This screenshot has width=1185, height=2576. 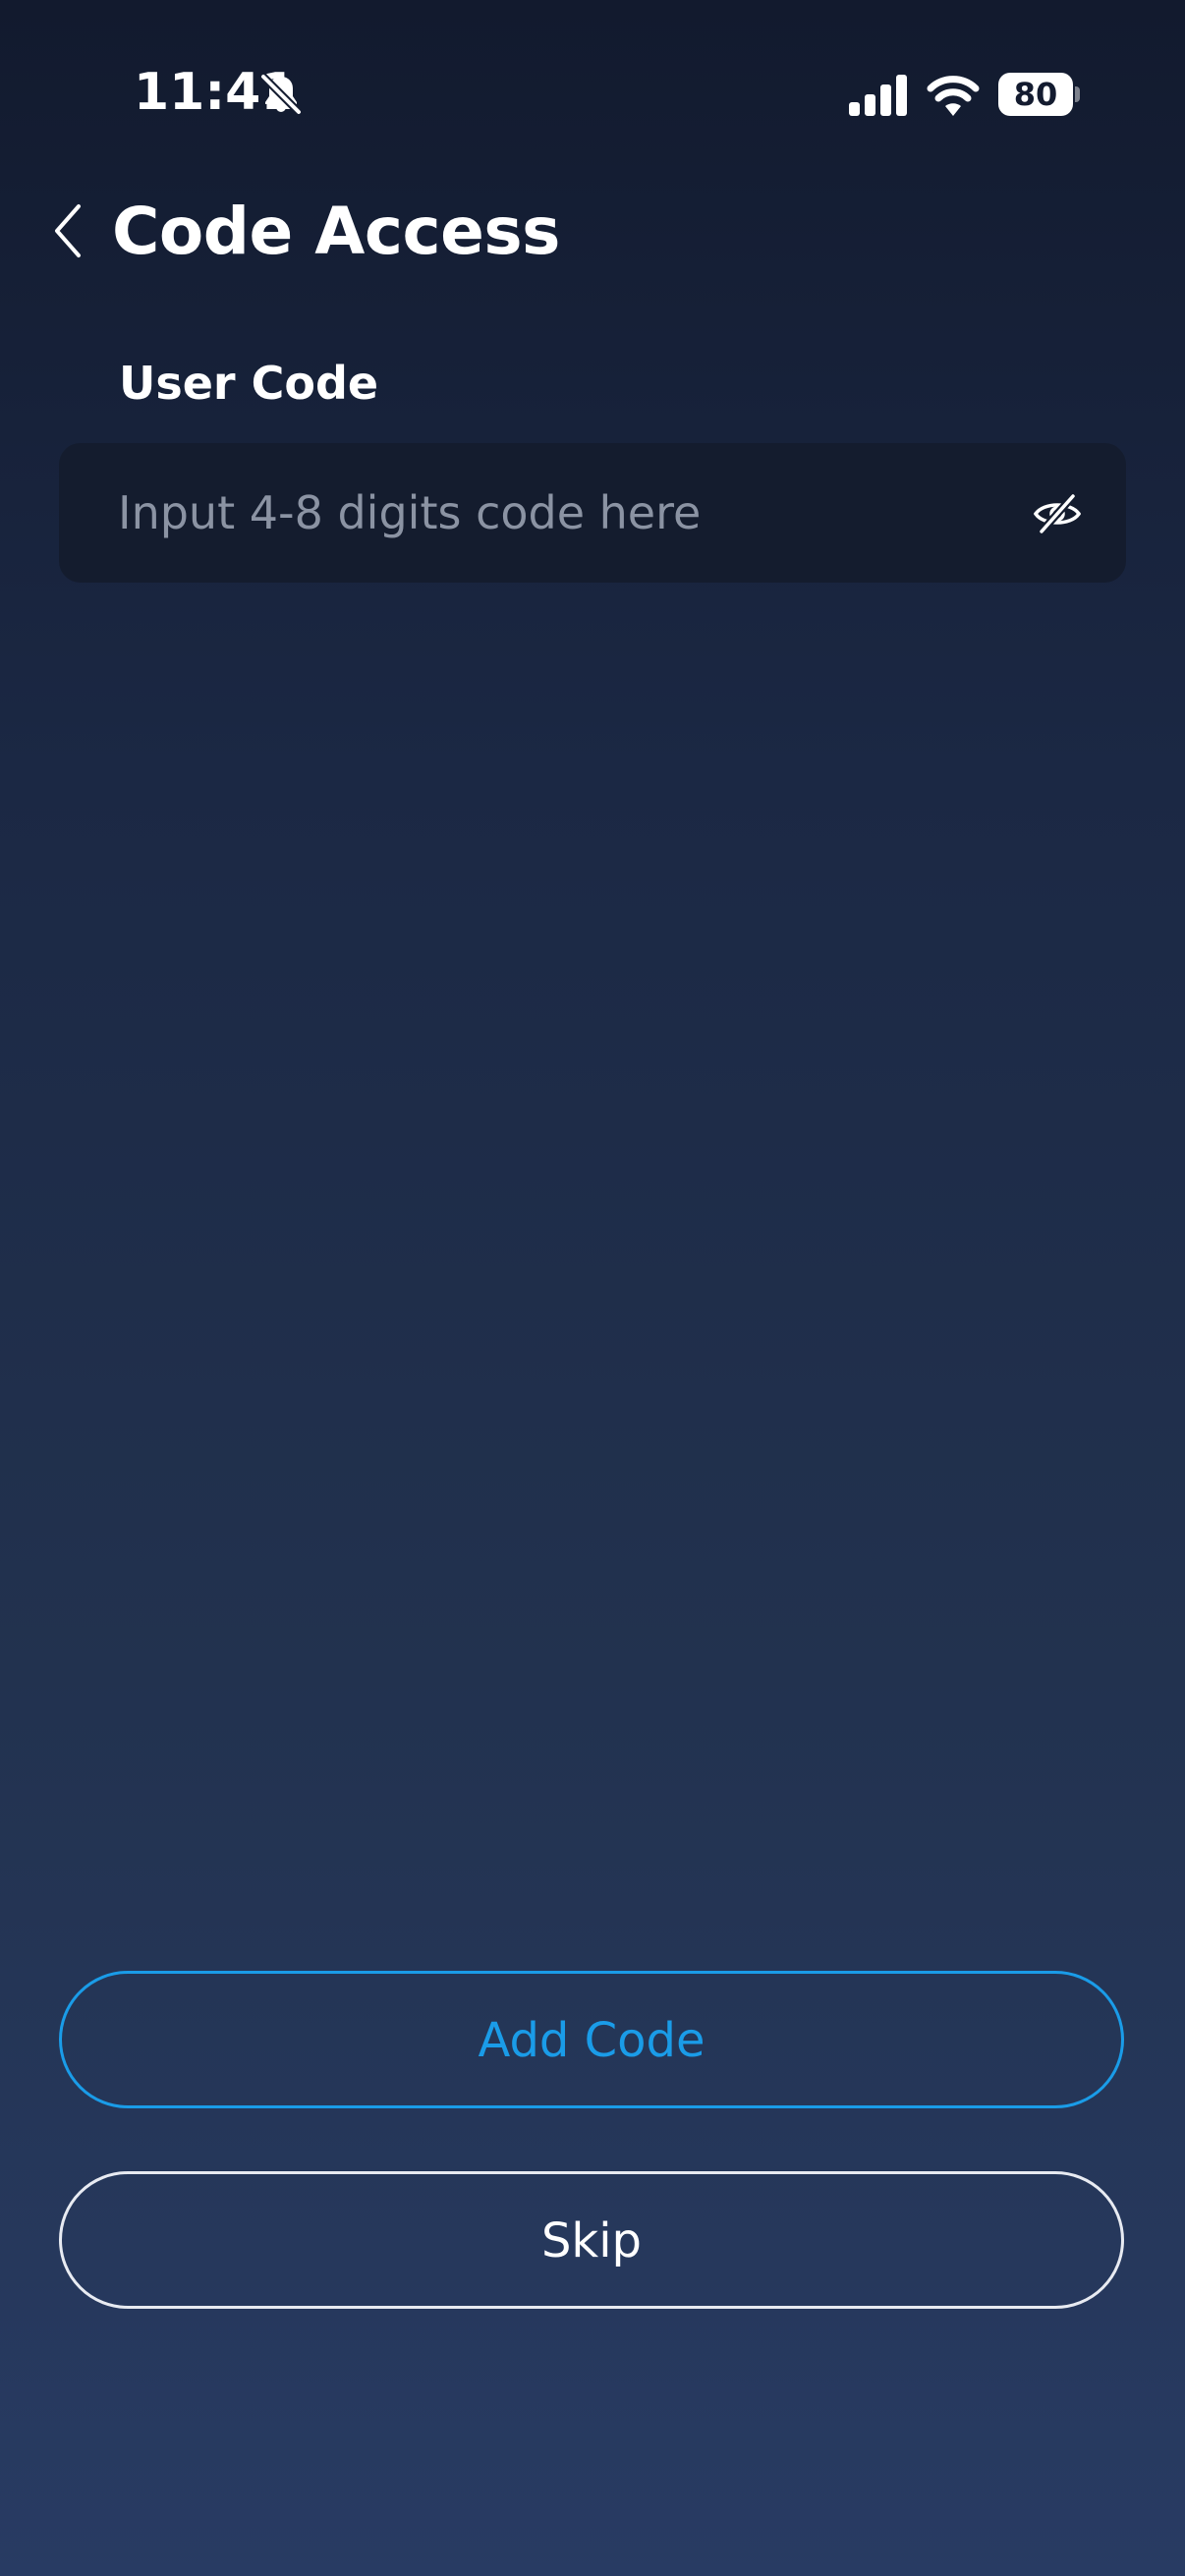 What do you see at coordinates (68, 230) in the screenshot?
I see `chevron-left-icon` at bounding box center [68, 230].